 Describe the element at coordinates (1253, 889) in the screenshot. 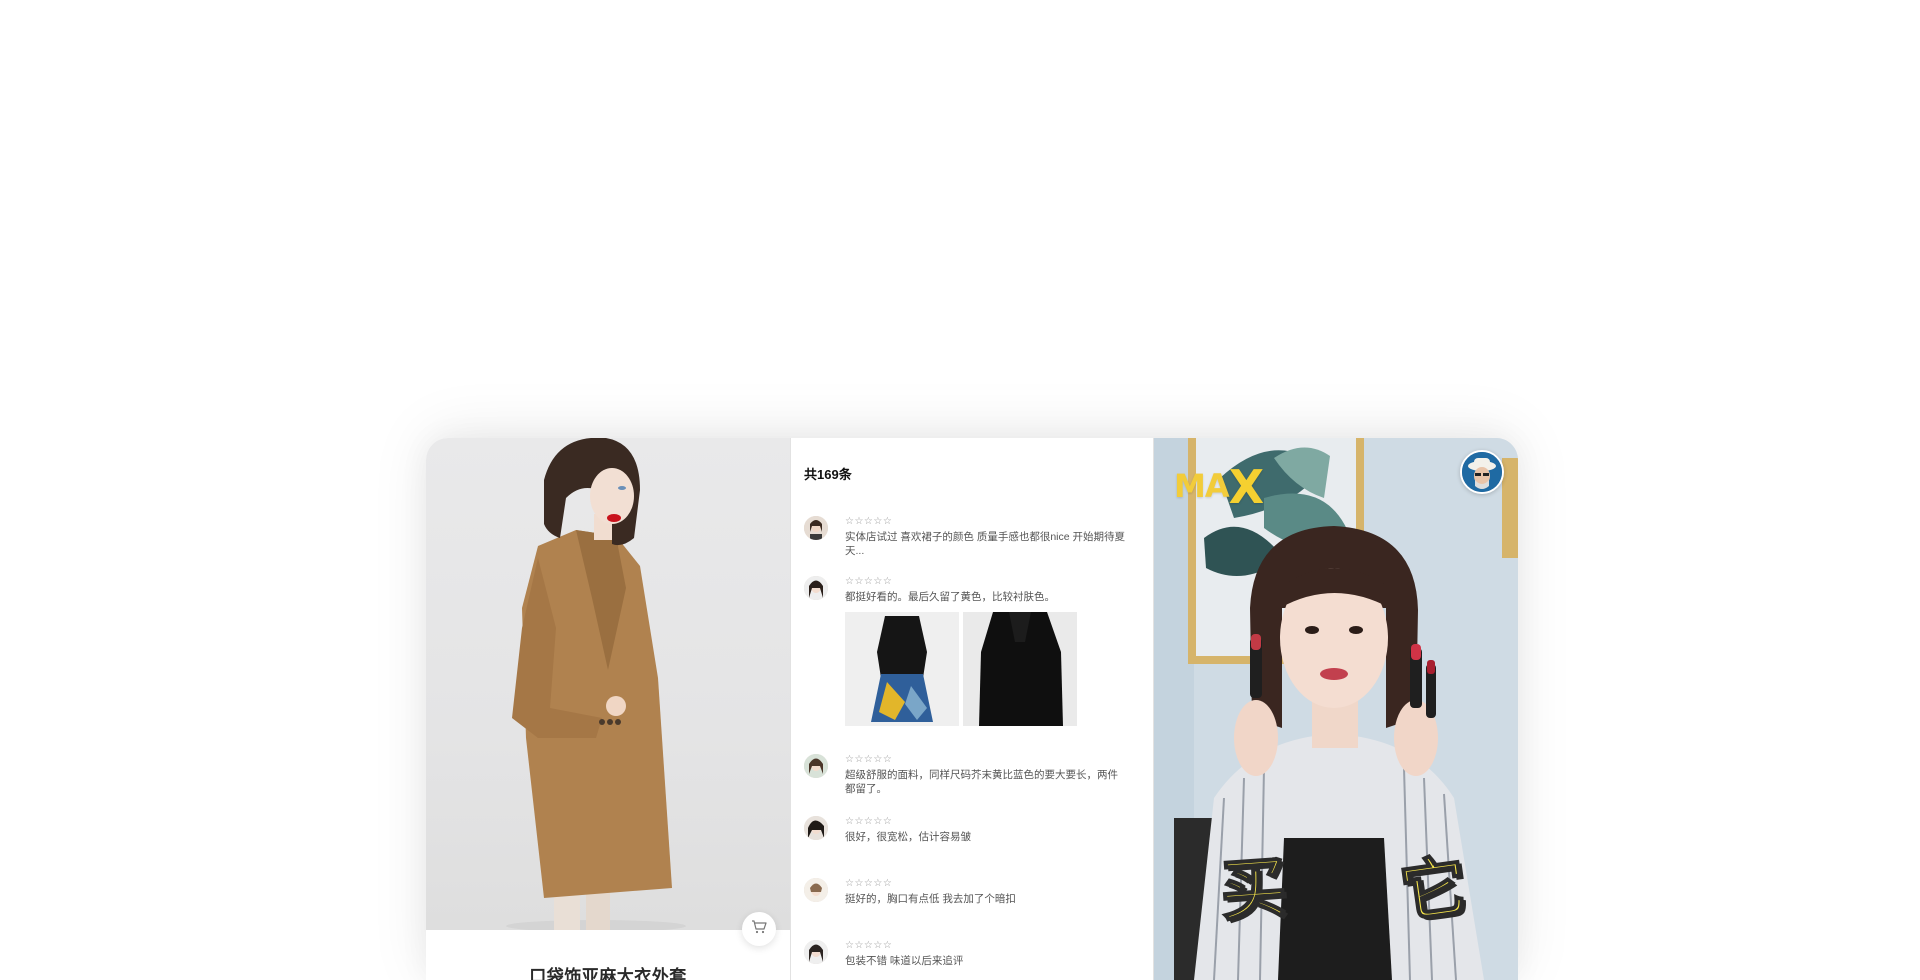

I see `video-caption-buy: 买` at that location.